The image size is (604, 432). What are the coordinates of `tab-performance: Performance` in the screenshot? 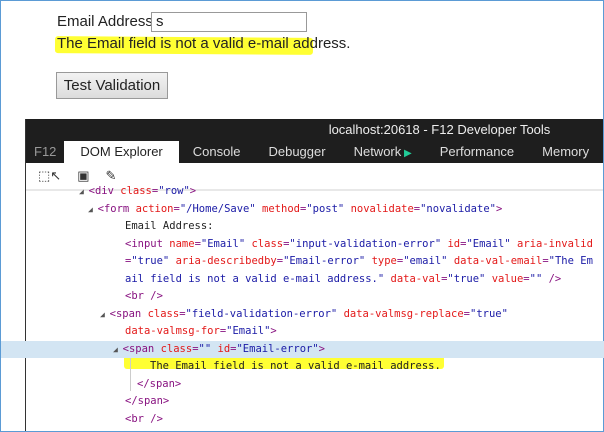 It's located at (477, 152).